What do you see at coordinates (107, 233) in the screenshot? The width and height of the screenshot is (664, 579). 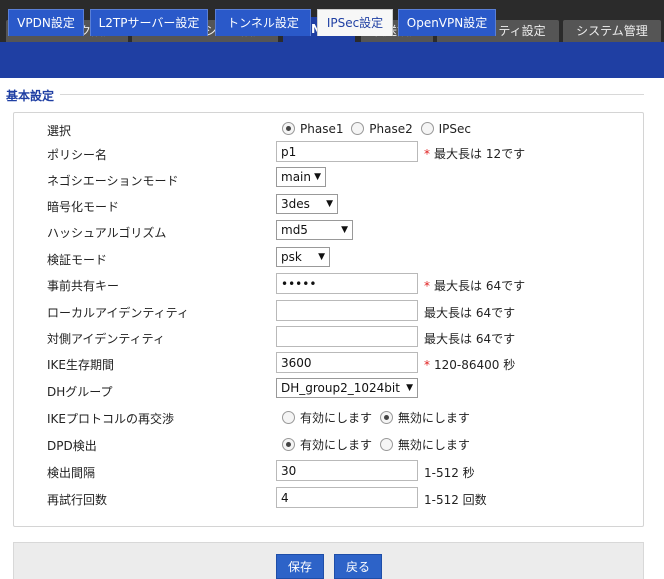 I see `hash-algorithm-label: ハッシュアルゴリズム` at bounding box center [107, 233].